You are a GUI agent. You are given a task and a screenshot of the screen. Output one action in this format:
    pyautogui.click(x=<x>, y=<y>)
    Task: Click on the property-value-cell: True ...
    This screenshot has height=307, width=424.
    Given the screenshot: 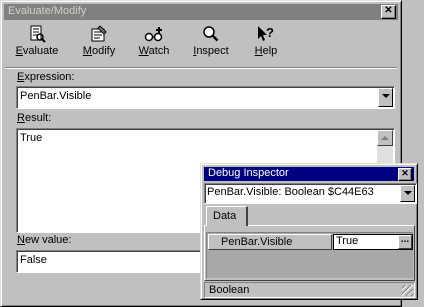 What is the action you would take?
    pyautogui.click(x=373, y=242)
    